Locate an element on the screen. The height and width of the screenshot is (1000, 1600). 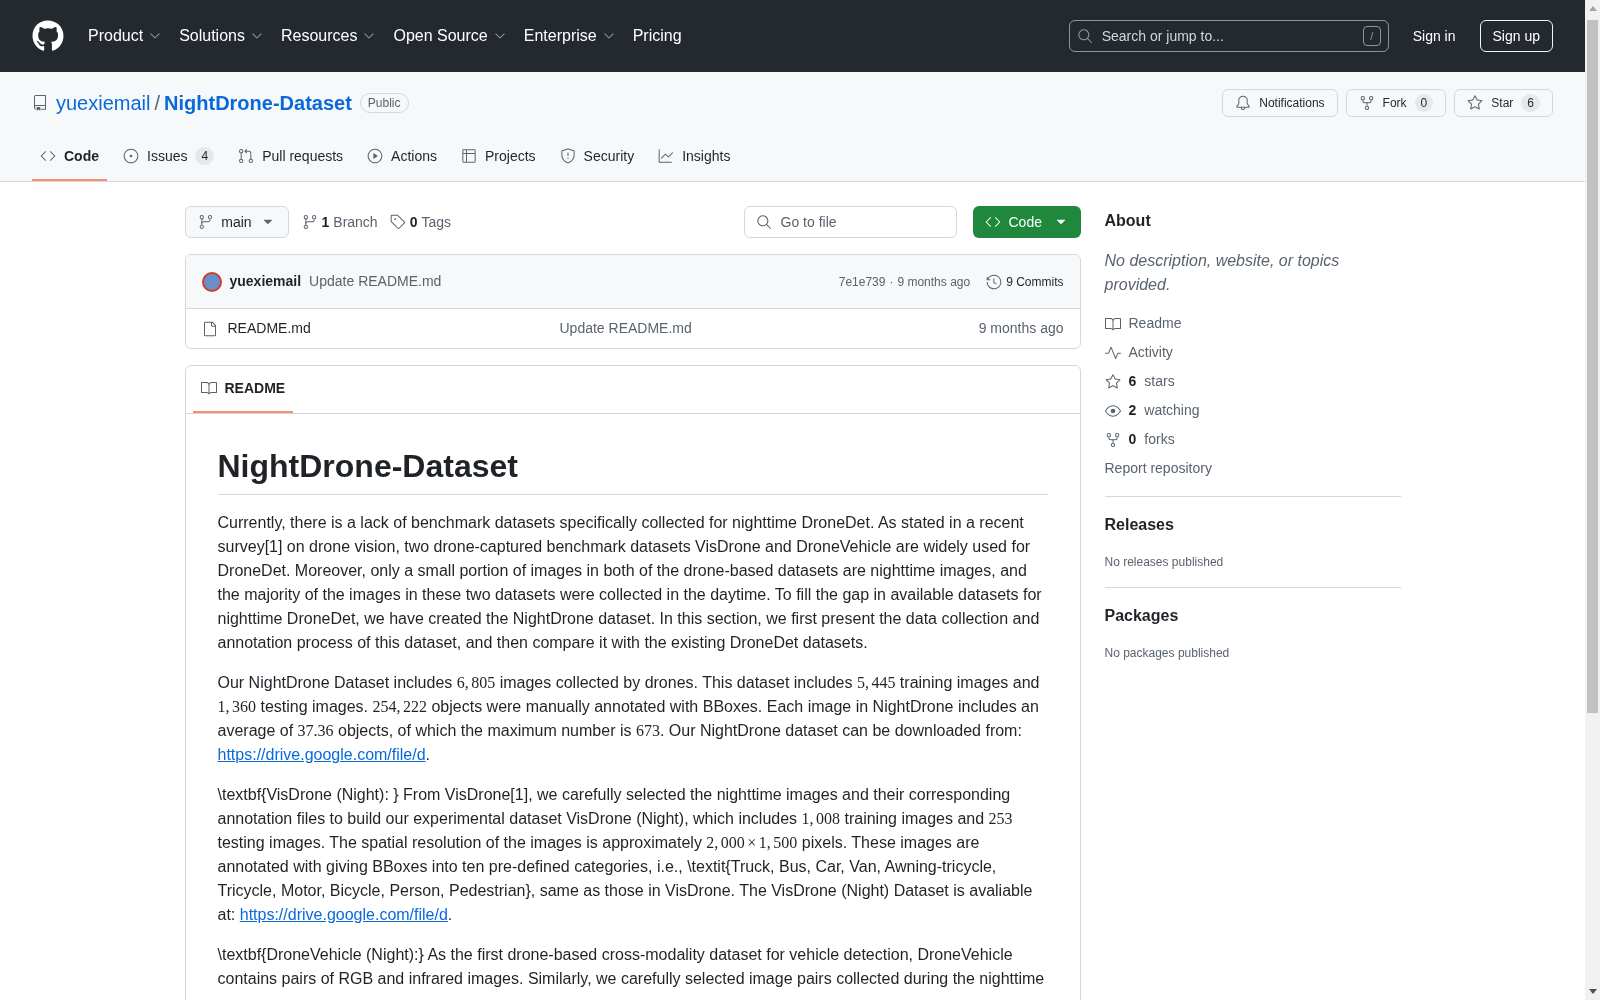
code-button: Code is located at coordinates (1026, 222).